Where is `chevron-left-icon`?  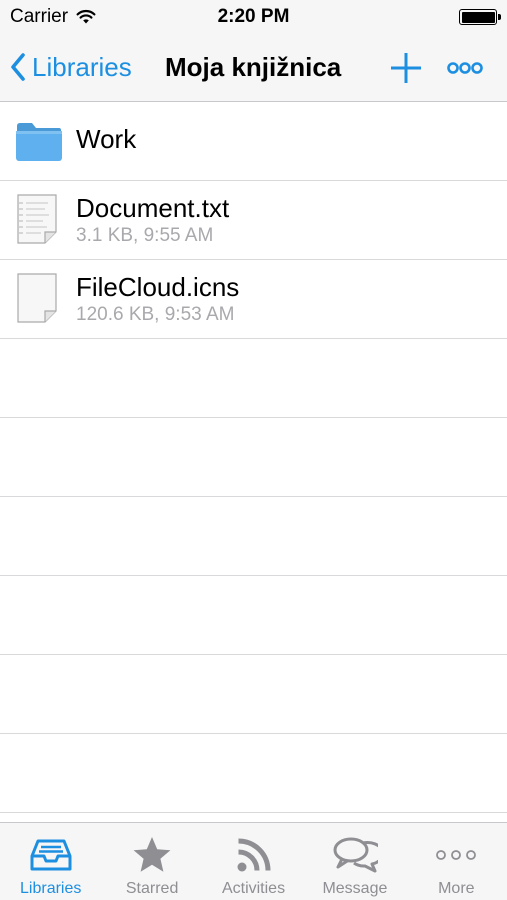
chevron-left-icon is located at coordinates (18, 67).